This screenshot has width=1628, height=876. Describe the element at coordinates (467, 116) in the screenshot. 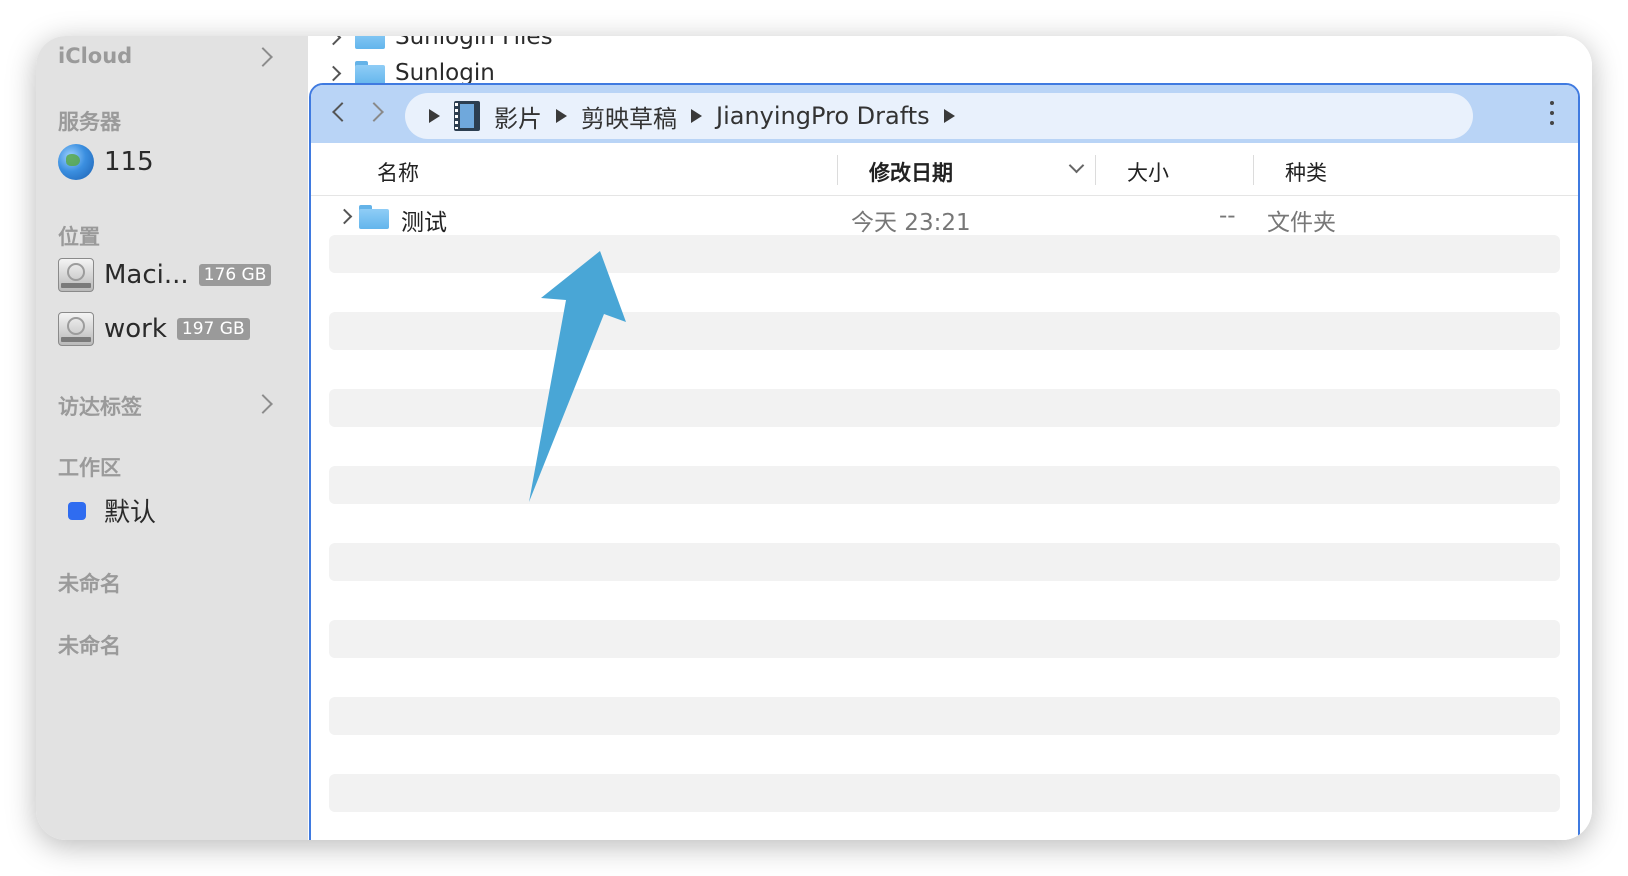

I see `movies-folder-icon` at that location.